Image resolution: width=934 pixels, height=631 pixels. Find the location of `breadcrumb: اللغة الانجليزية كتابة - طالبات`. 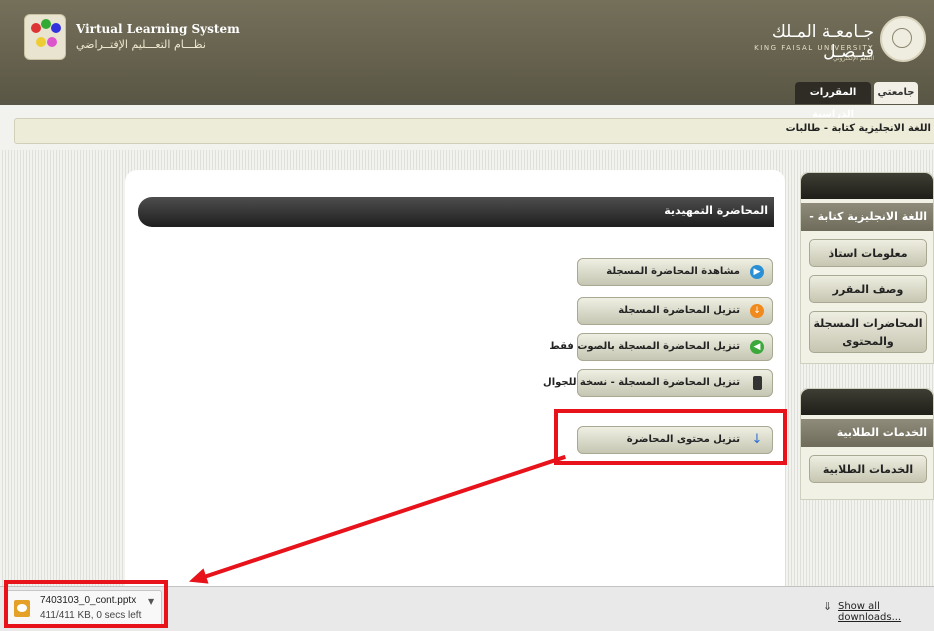

breadcrumb: اللغة الانجليزية كتابة - طالبات is located at coordinates (474, 131).